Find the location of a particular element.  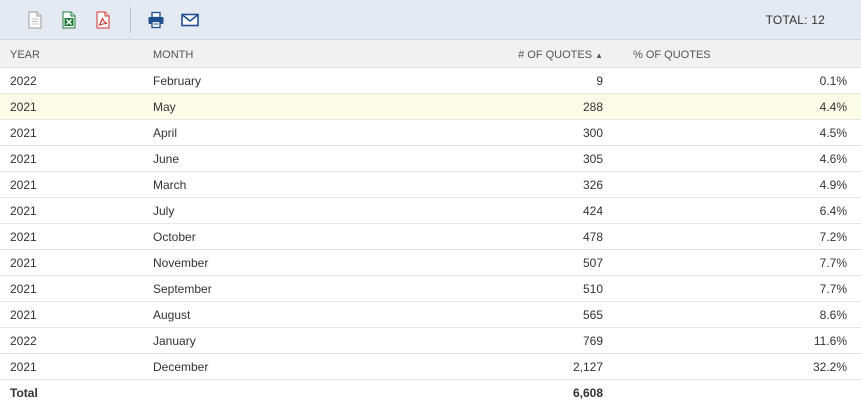

cell-percent: 32.2% is located at coordinates (829, 367).